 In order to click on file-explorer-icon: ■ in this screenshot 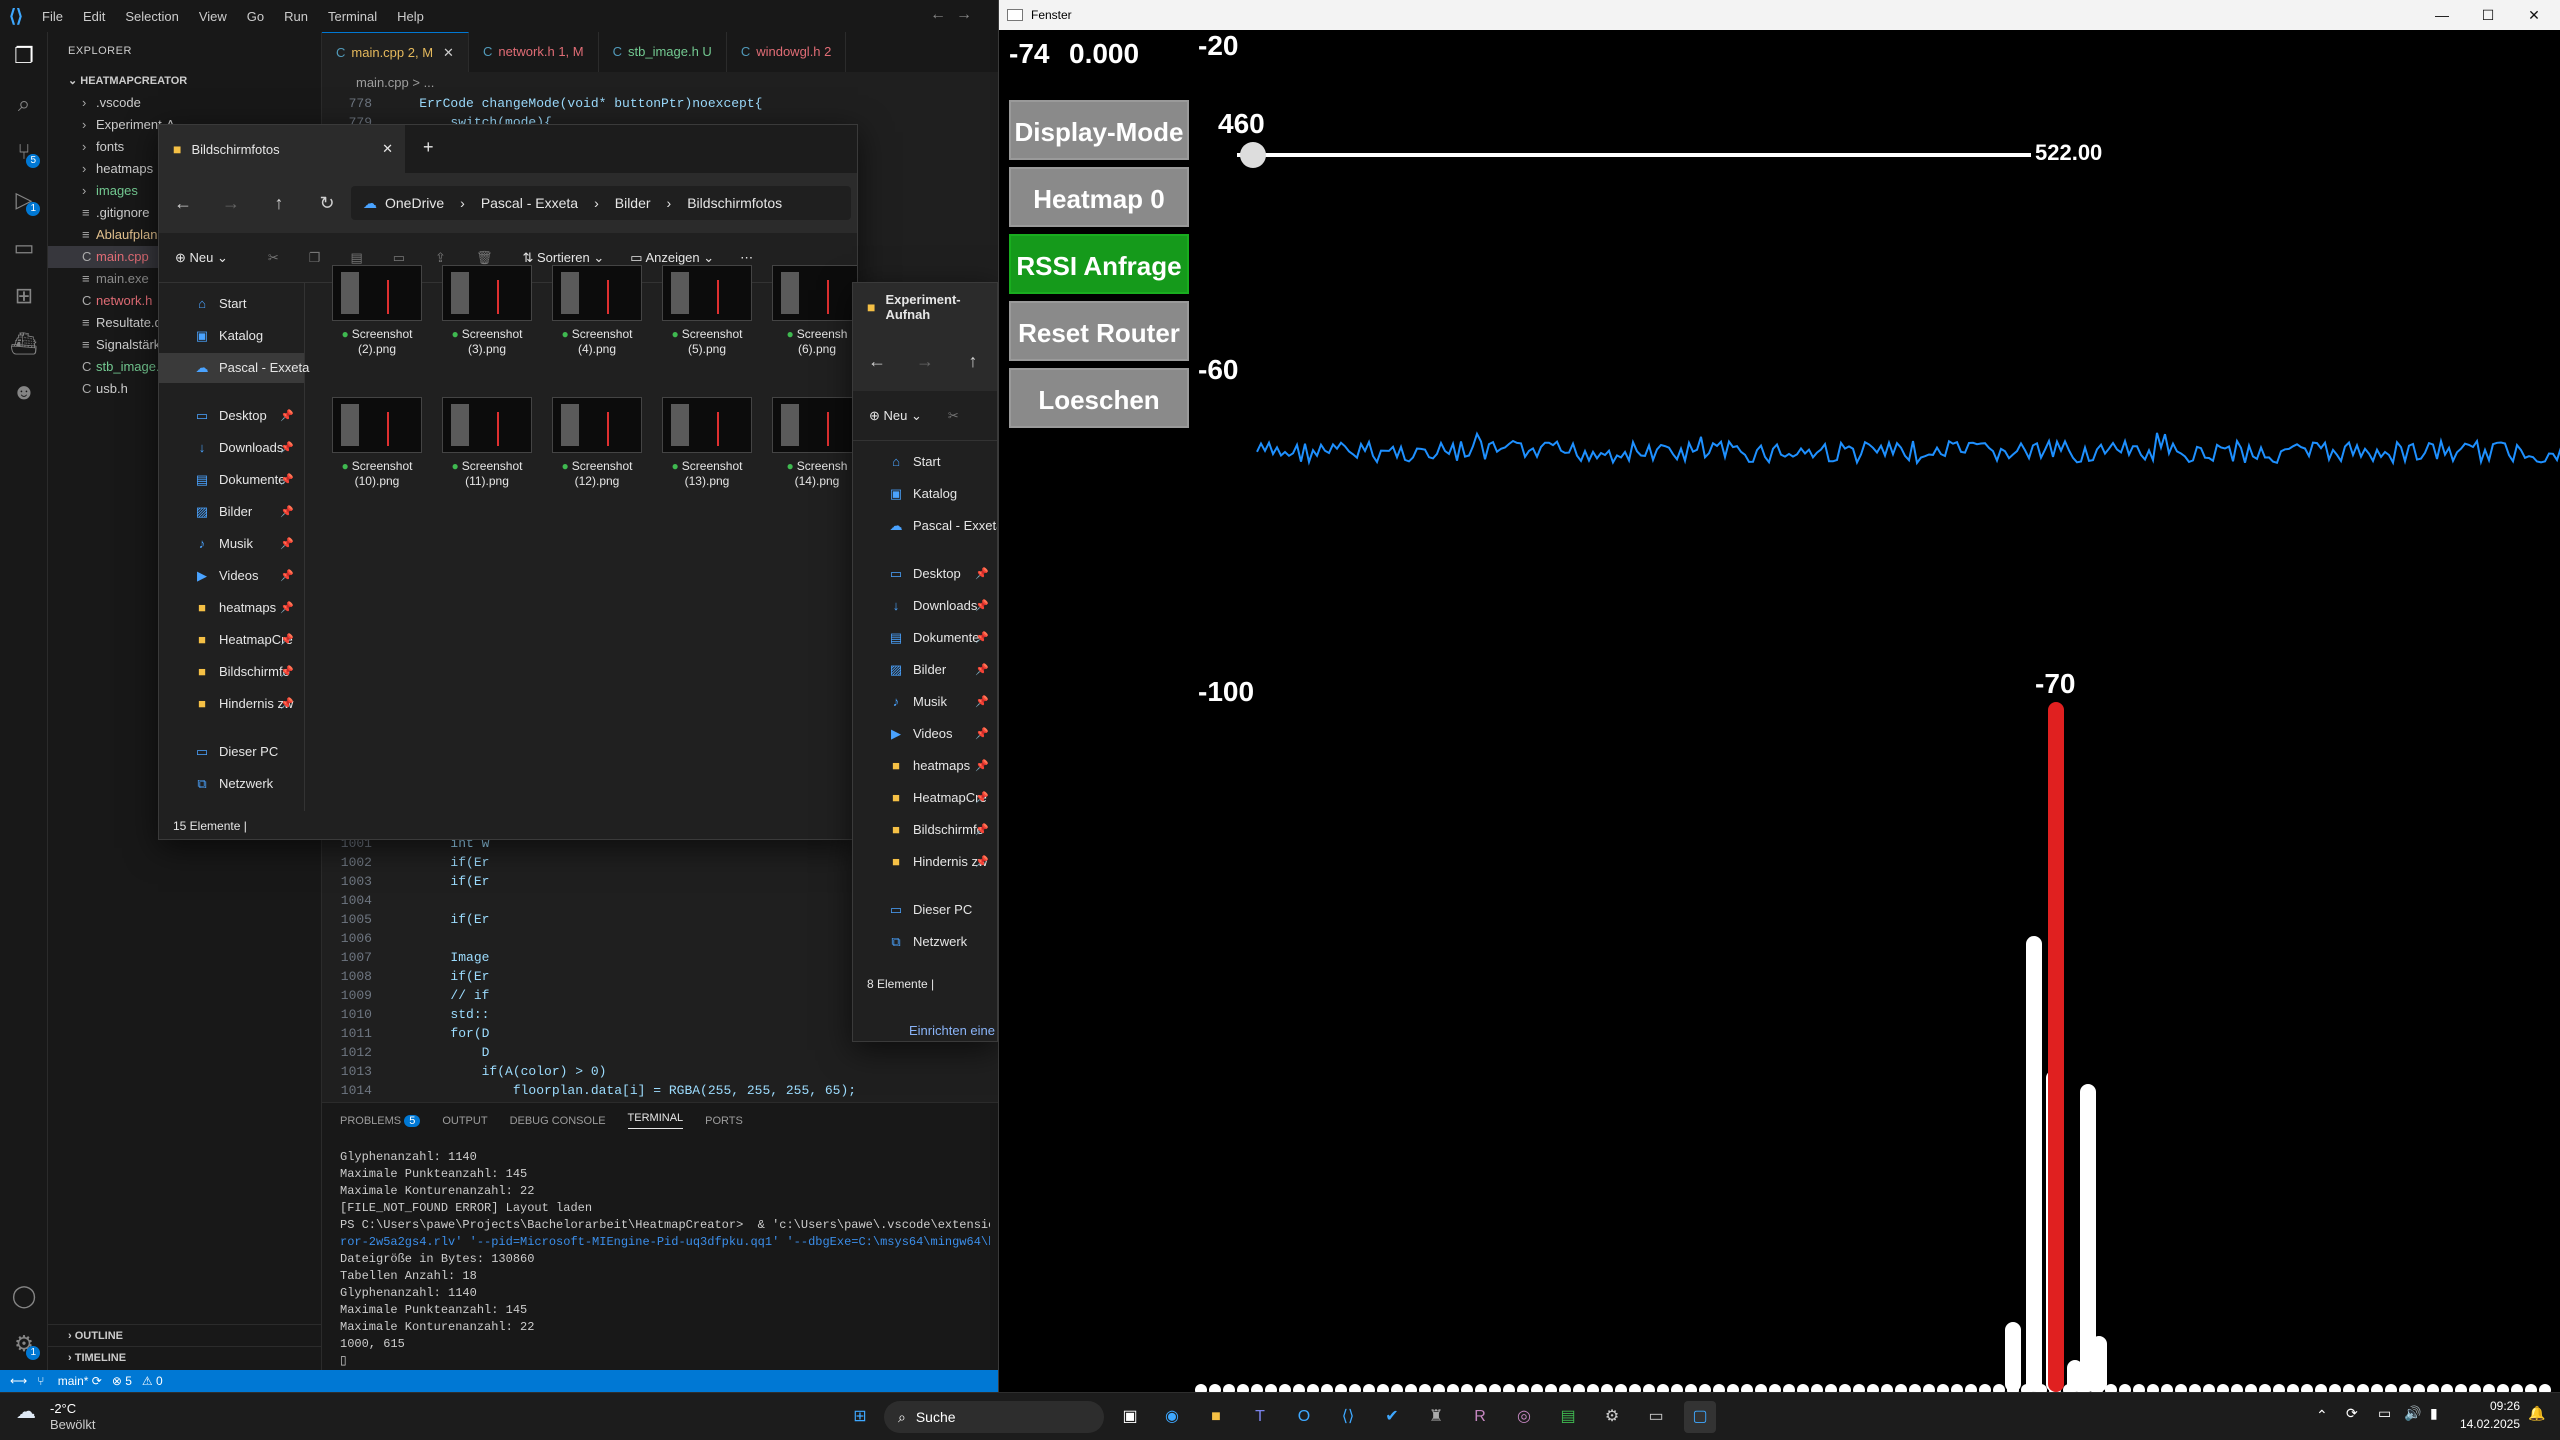, I will do `click(1216, 1417)`.